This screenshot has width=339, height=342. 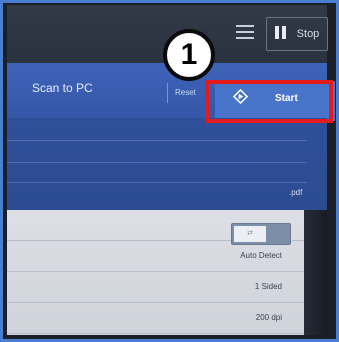 I want to click on settings-value: 1 Sided, so click(x=268, y=286).